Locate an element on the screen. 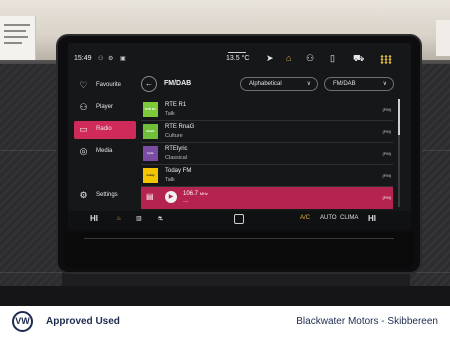  sidebar-item-label: Media is located at coordinates (104, 151).